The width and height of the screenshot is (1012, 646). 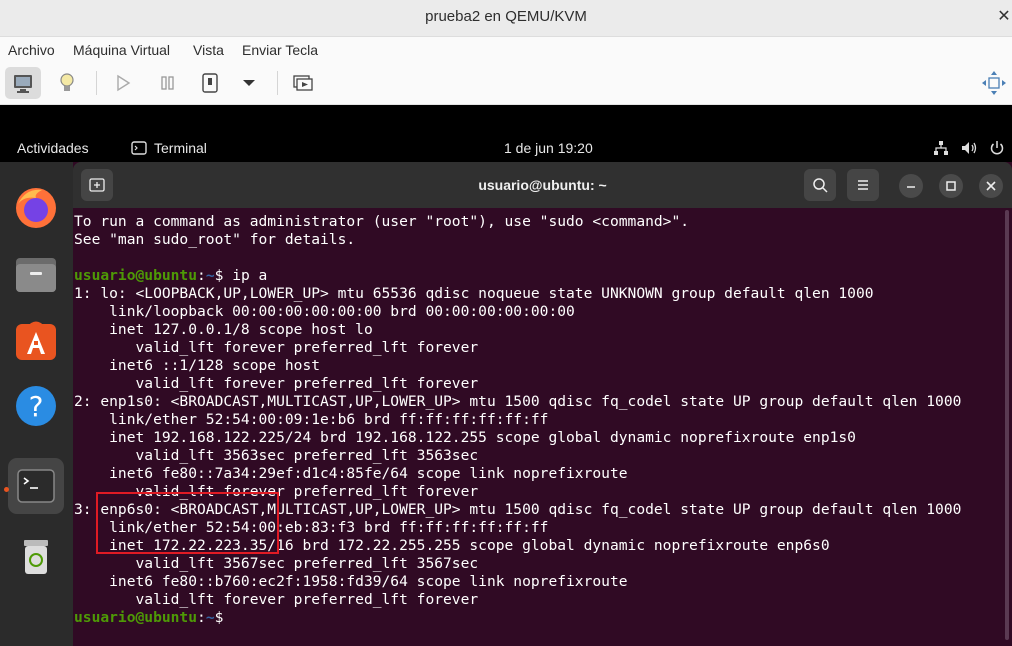 What do you see at coordinates (542, 185) in the screenshot?
I see `terminal-header: usuario@ubuntu: ~` at bounding box center [542, 185].